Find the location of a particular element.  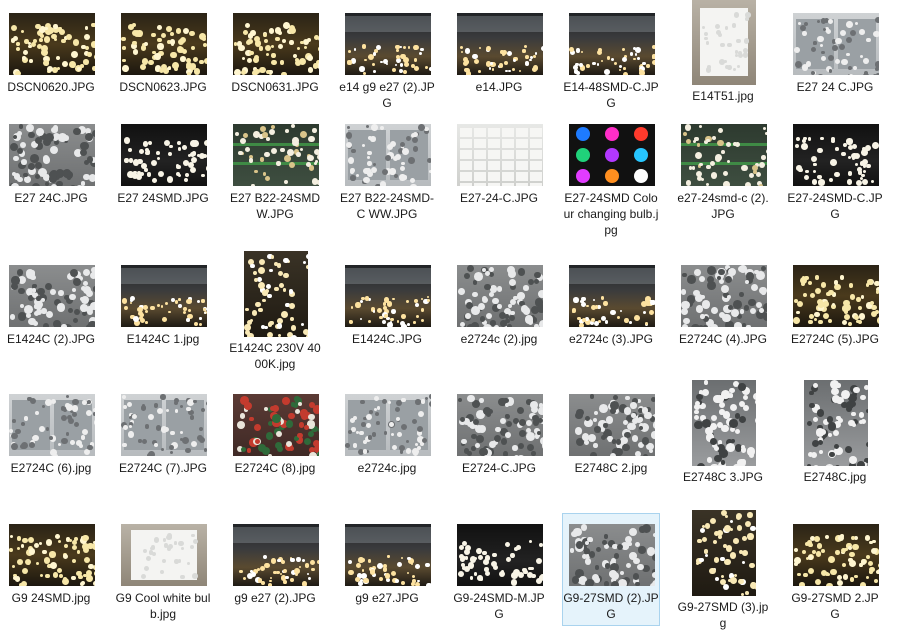

file-item: E27 B22-24SMD W.JPG is located at coordinates (275, 182).